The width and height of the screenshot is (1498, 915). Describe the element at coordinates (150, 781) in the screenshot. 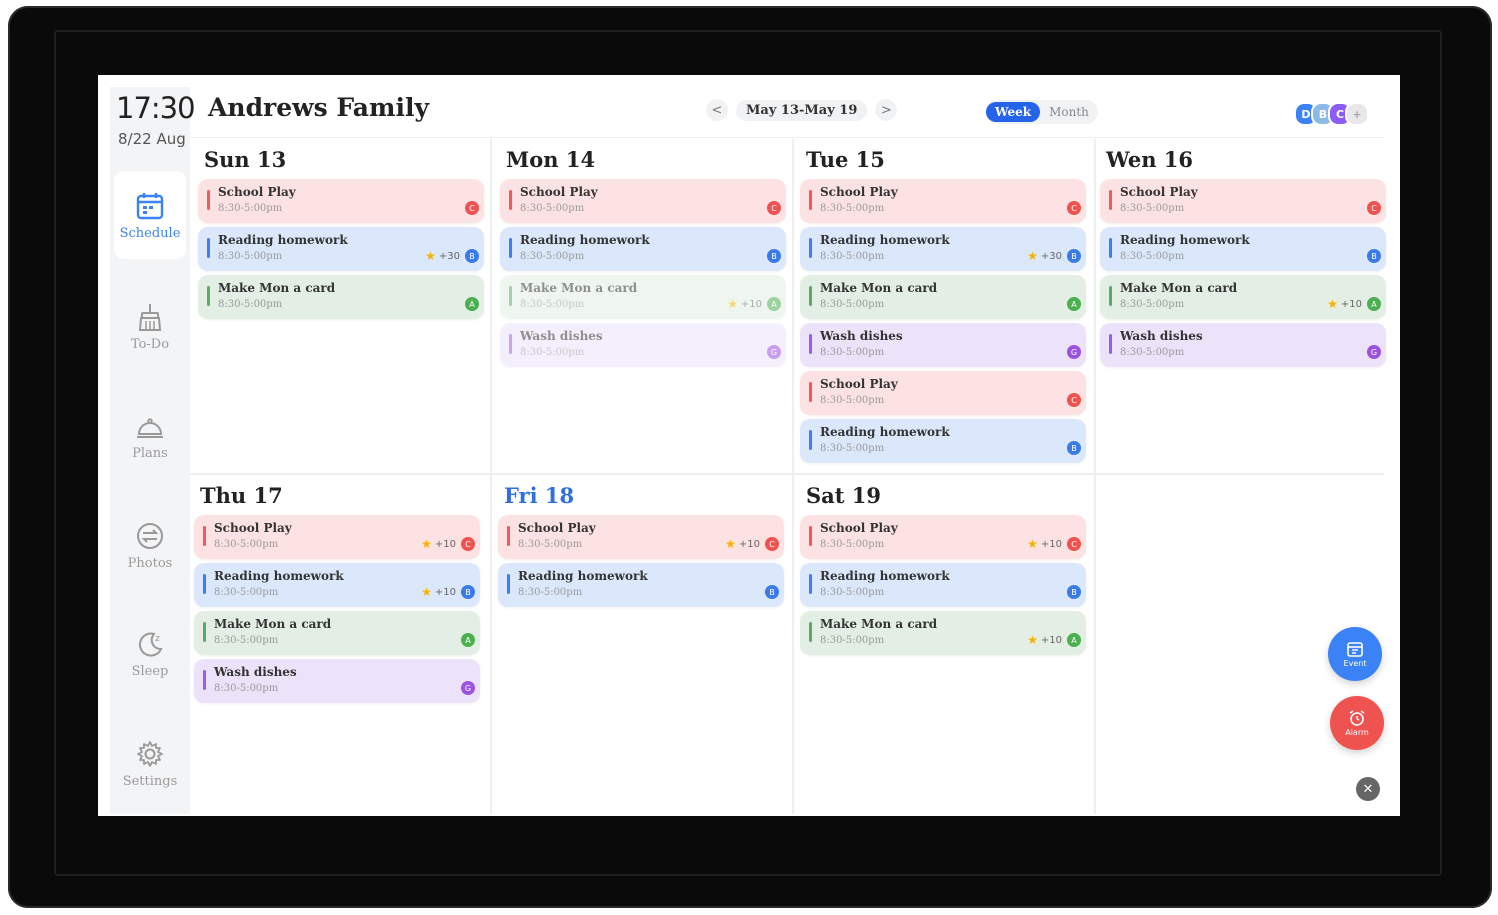

I see `sidebar-item-label: Settings` at that location.